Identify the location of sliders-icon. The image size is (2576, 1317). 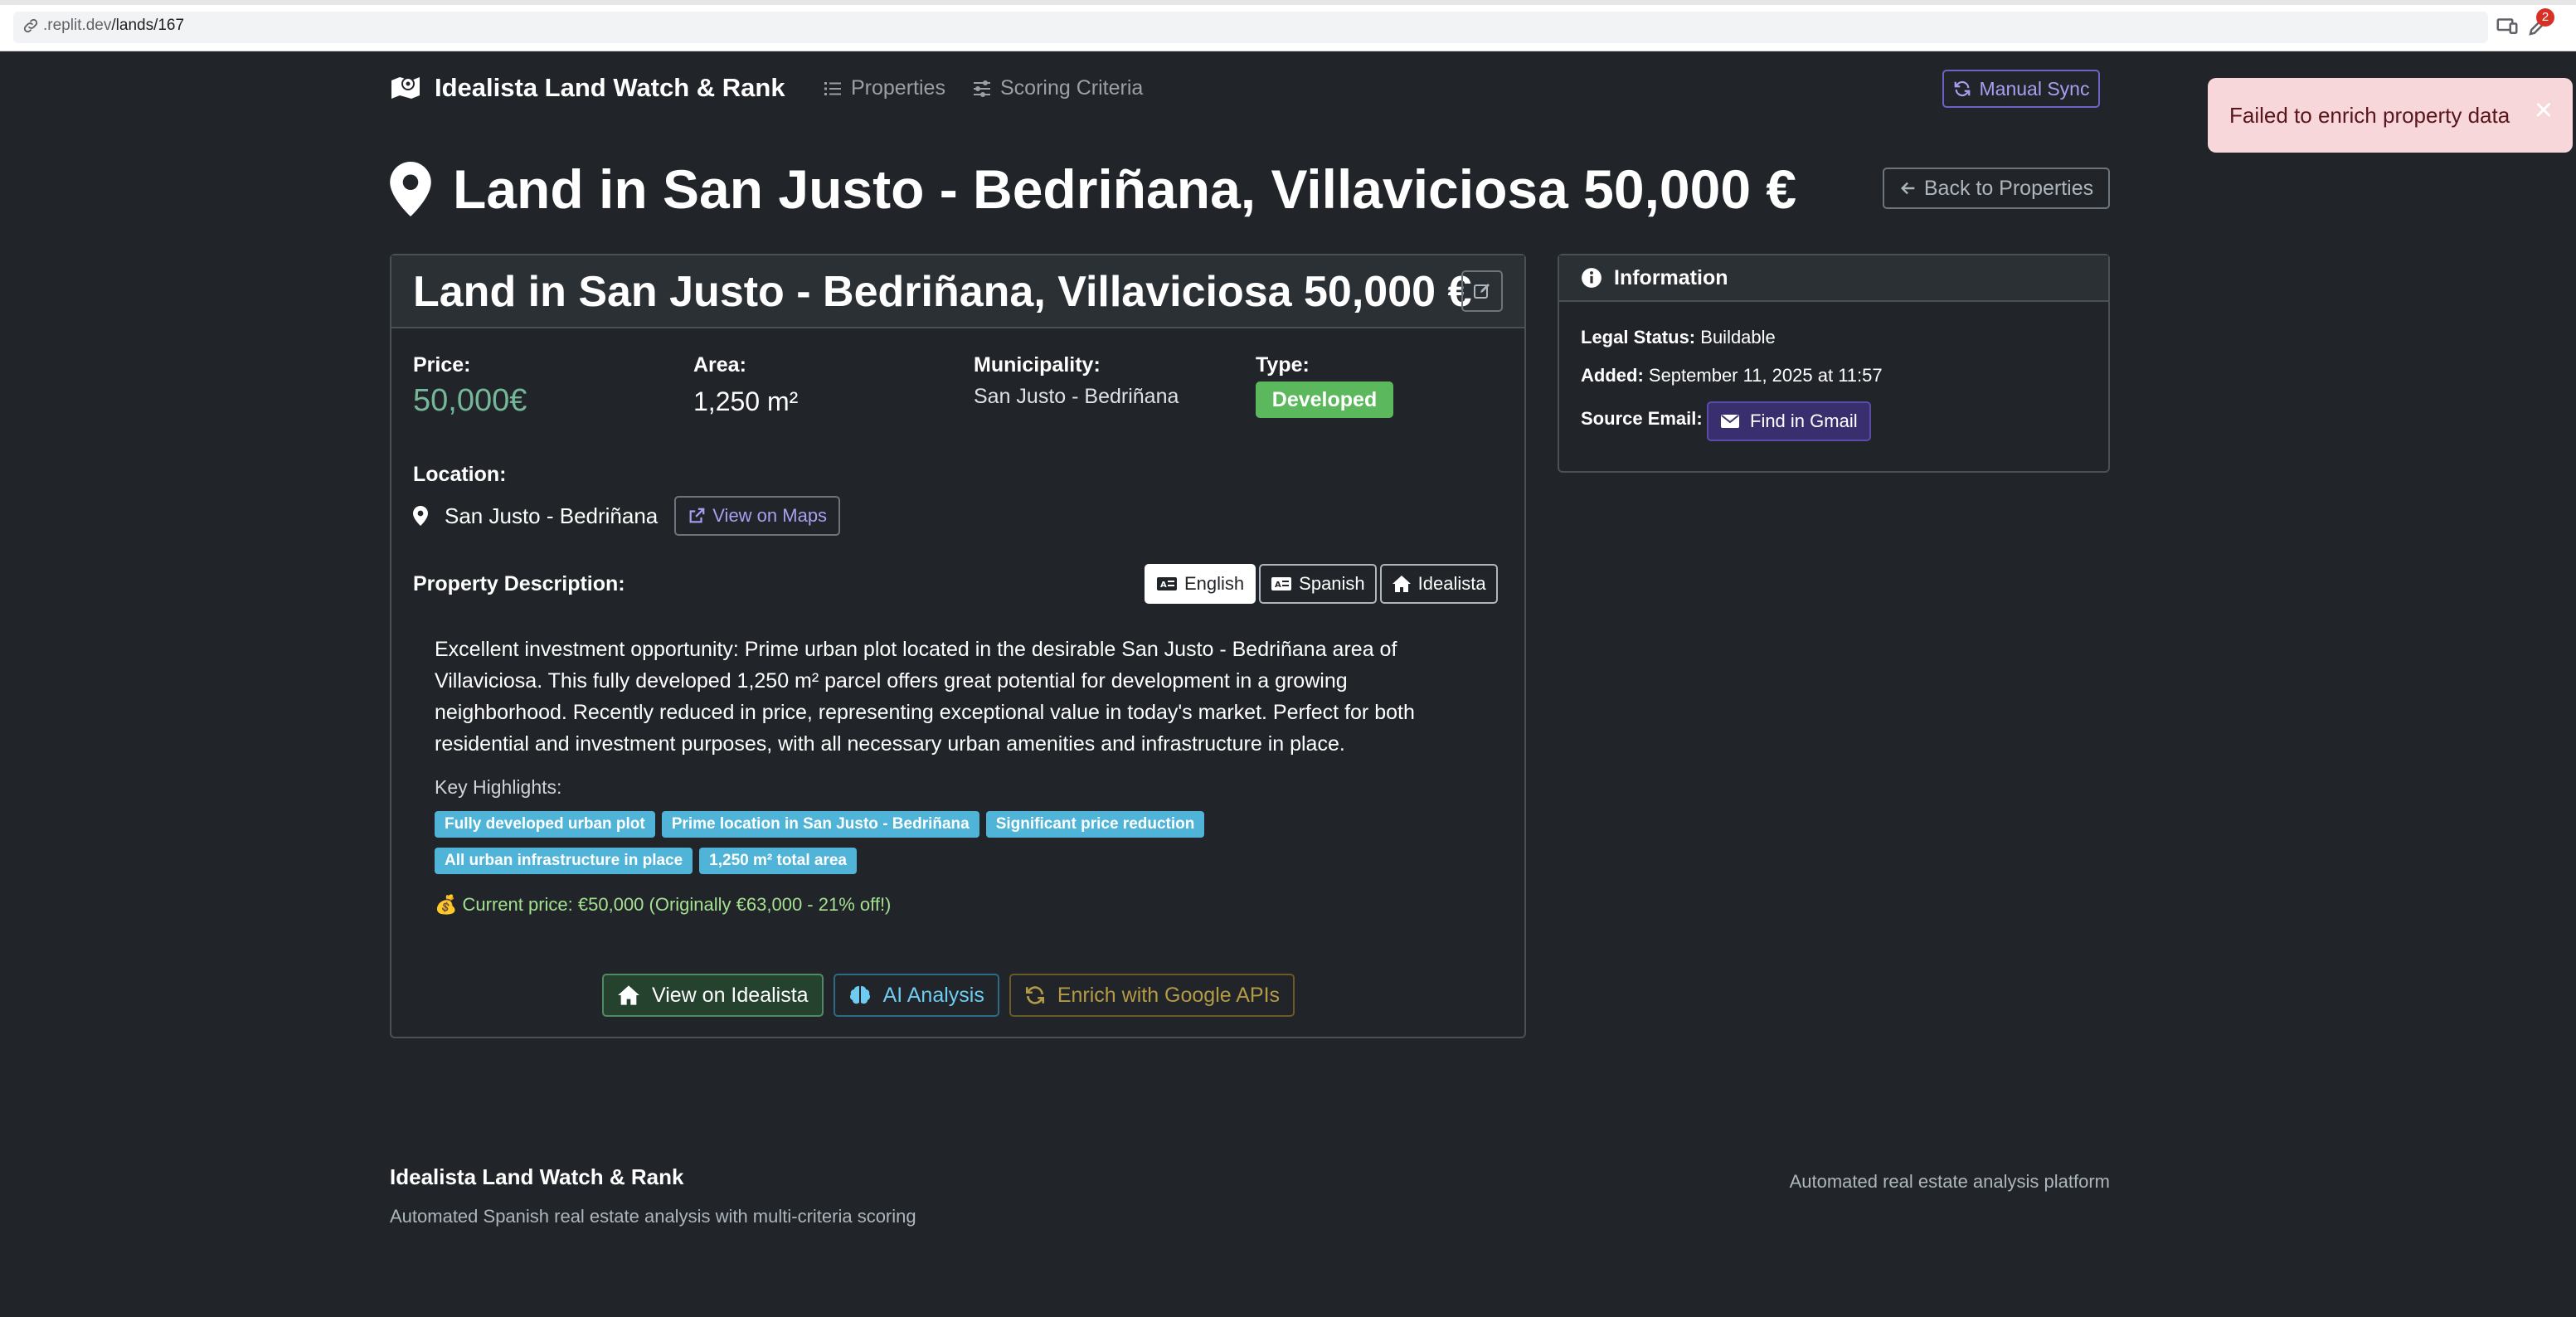
(982, 89).